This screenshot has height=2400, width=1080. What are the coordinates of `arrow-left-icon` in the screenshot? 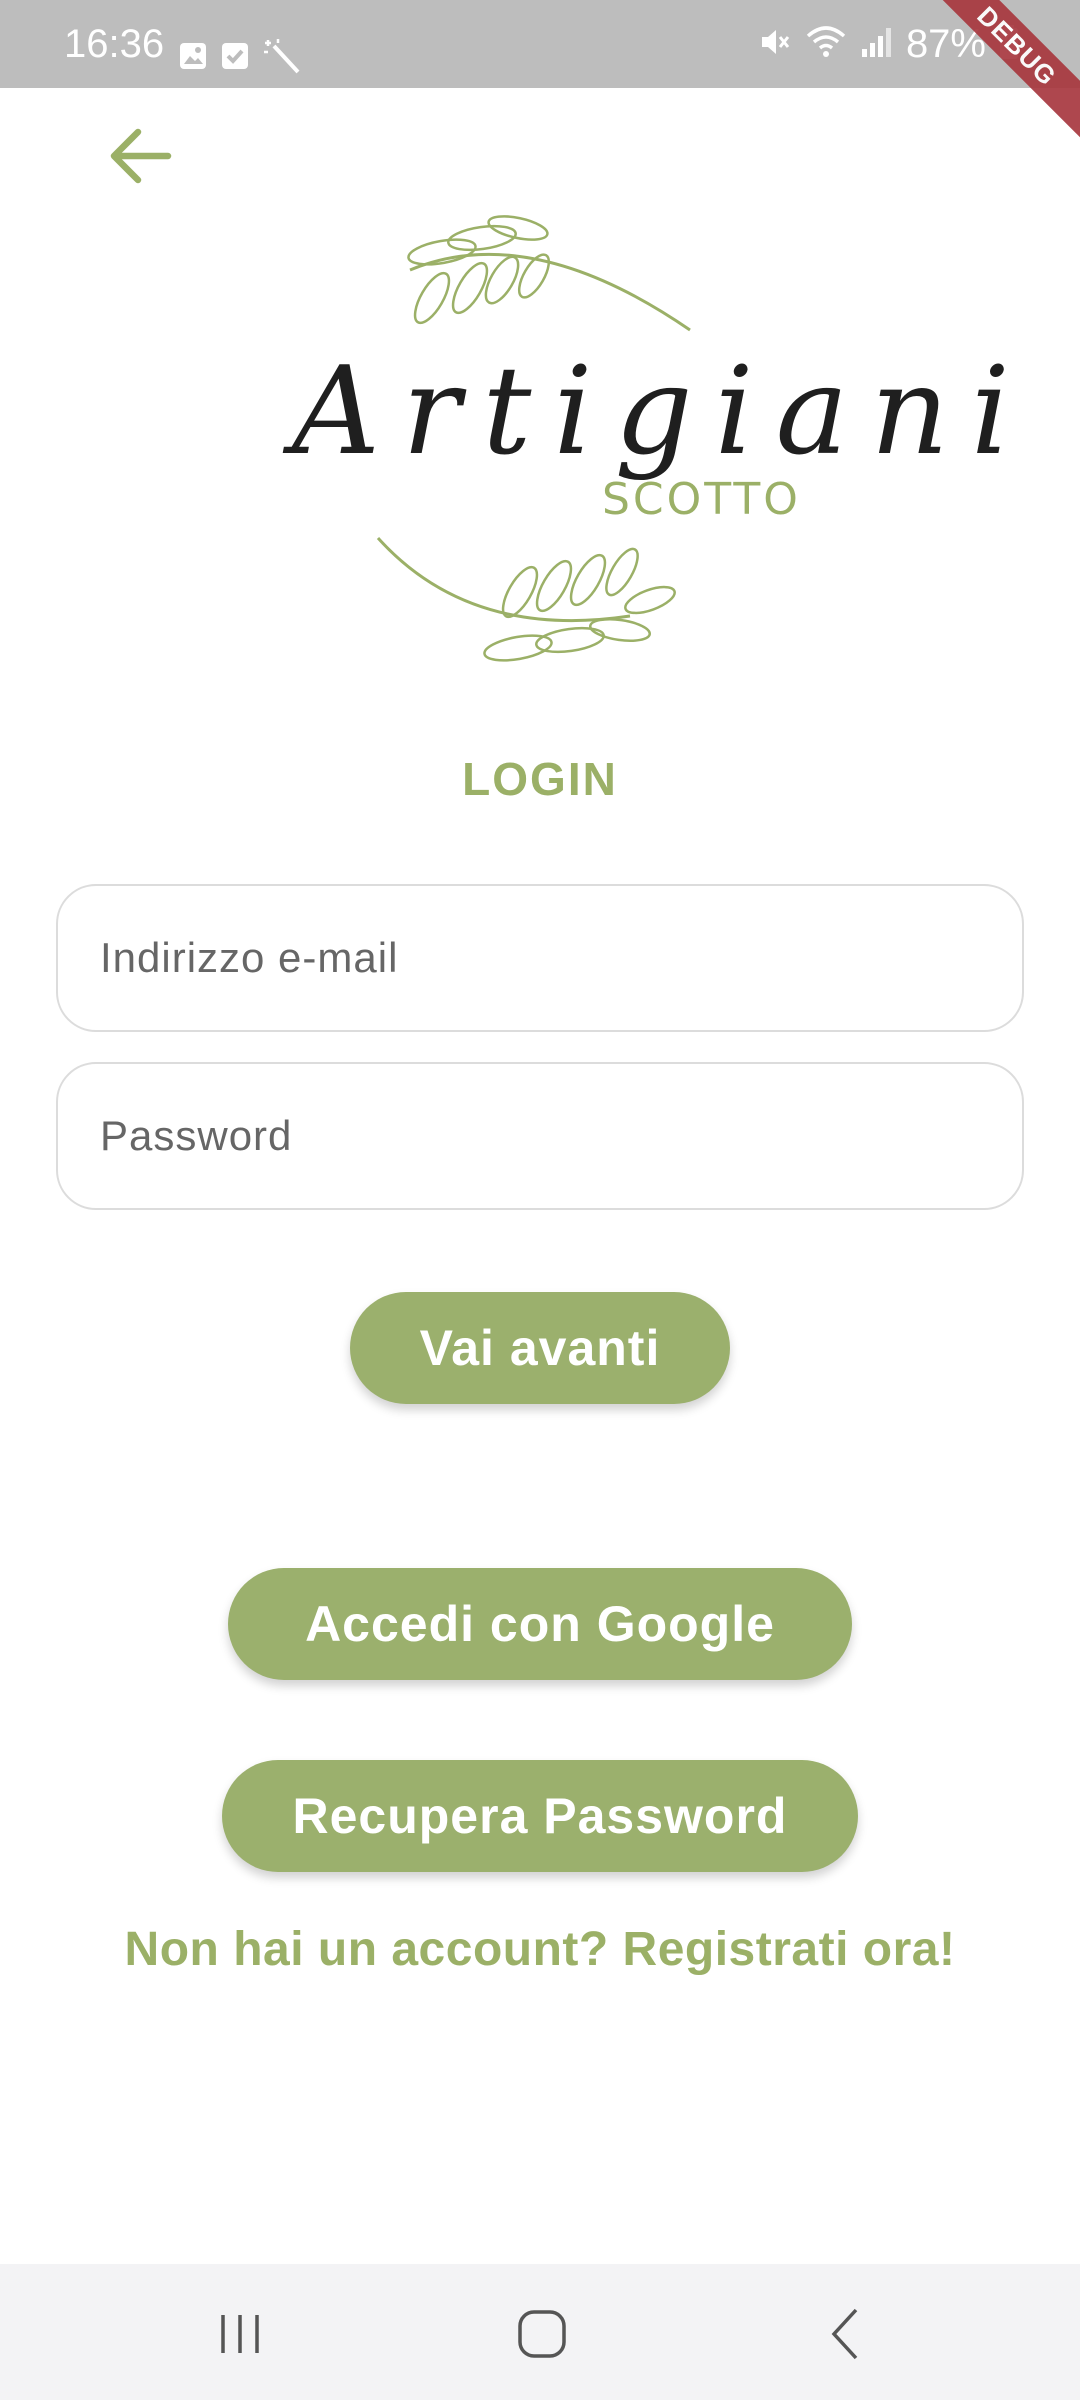 It's located at (141, 156).